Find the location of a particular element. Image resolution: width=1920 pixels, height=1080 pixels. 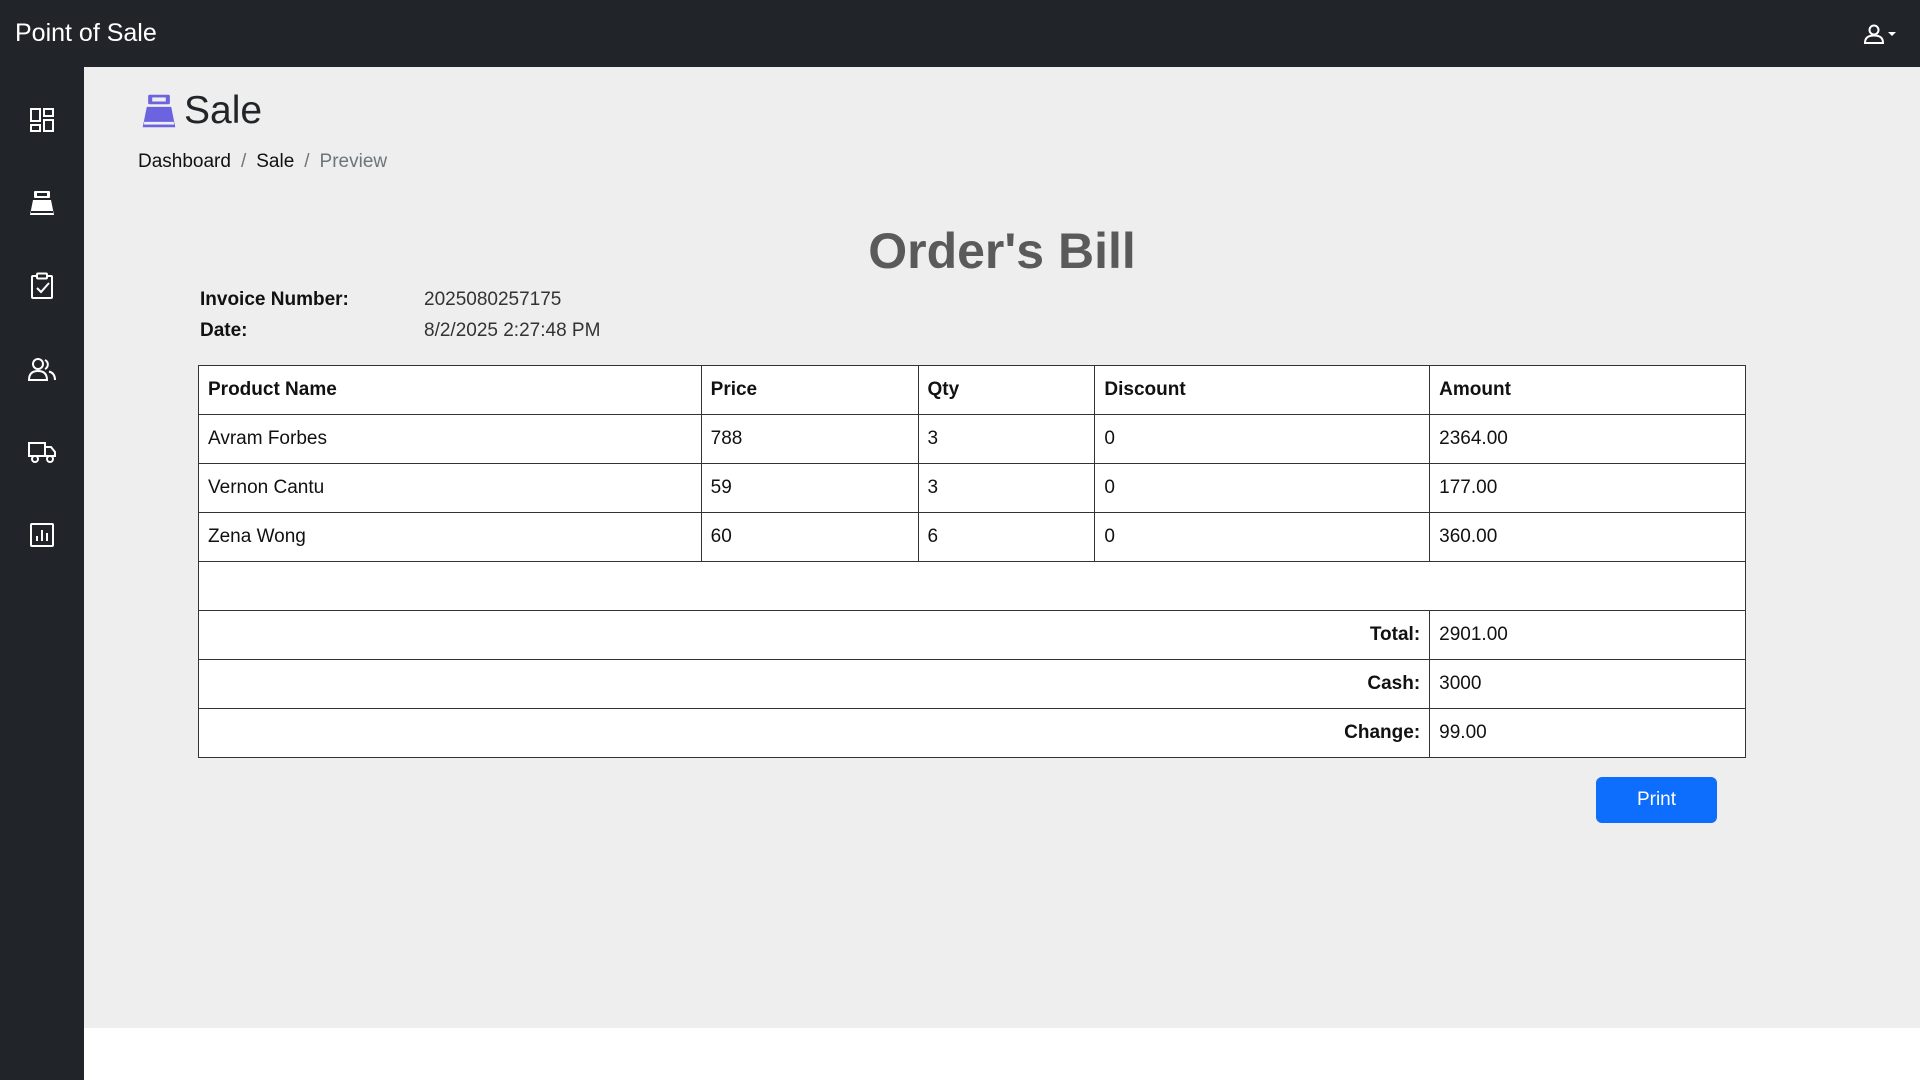

truck-icon is located at coordinates (42, 452).